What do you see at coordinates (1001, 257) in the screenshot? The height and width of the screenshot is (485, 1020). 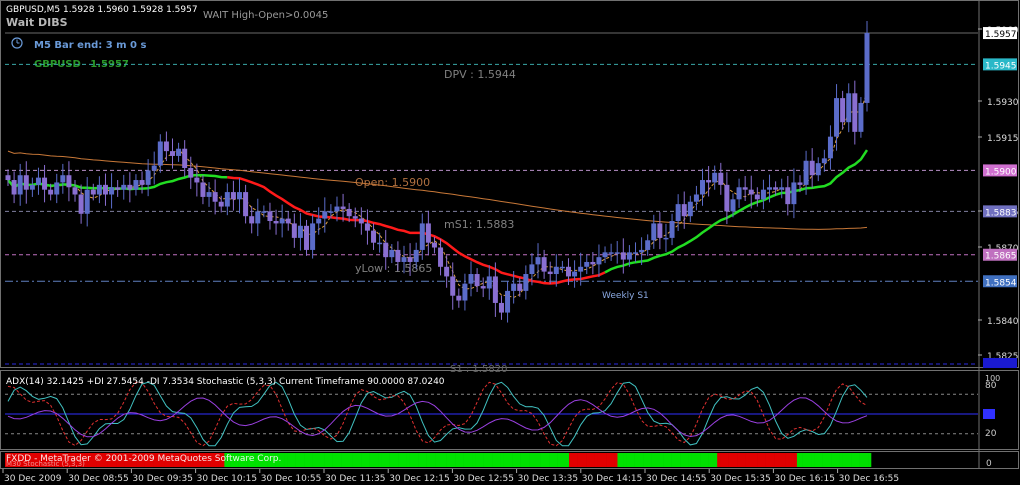 I see `price-tag-text: 1.5865` at bounding box center [1001, 257].